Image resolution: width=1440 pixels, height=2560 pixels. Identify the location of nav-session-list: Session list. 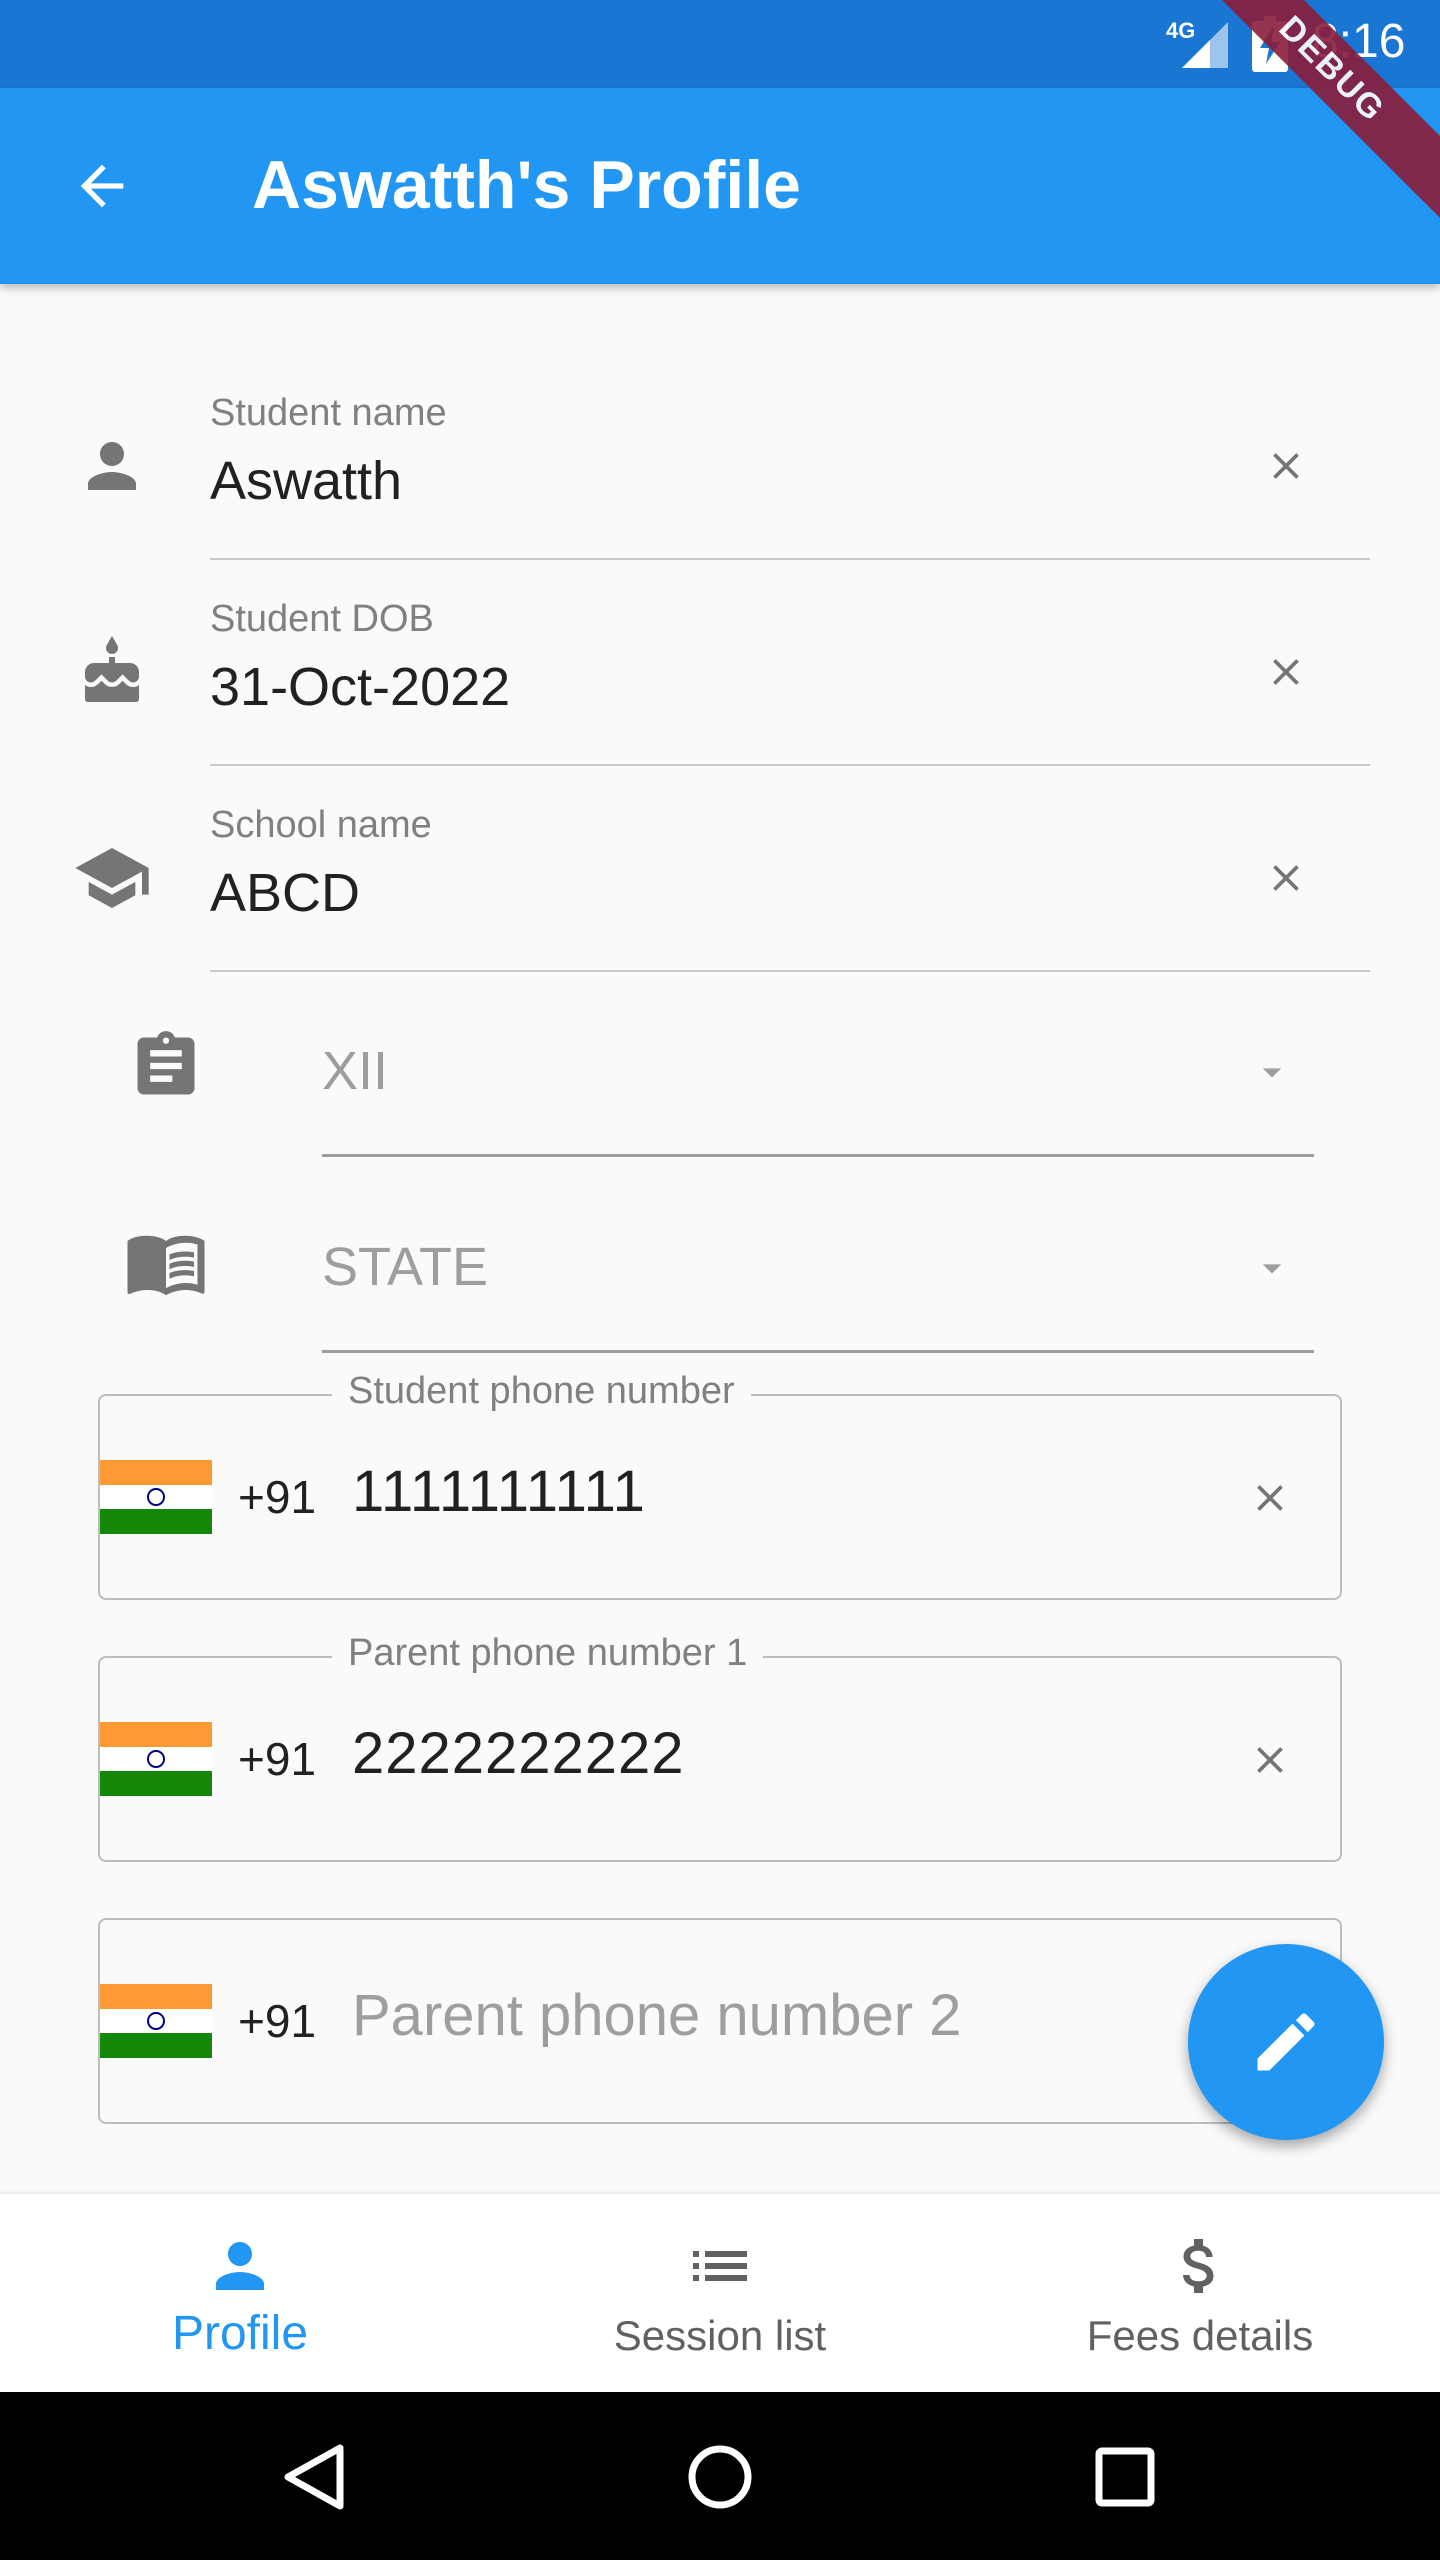
(720, 2293).